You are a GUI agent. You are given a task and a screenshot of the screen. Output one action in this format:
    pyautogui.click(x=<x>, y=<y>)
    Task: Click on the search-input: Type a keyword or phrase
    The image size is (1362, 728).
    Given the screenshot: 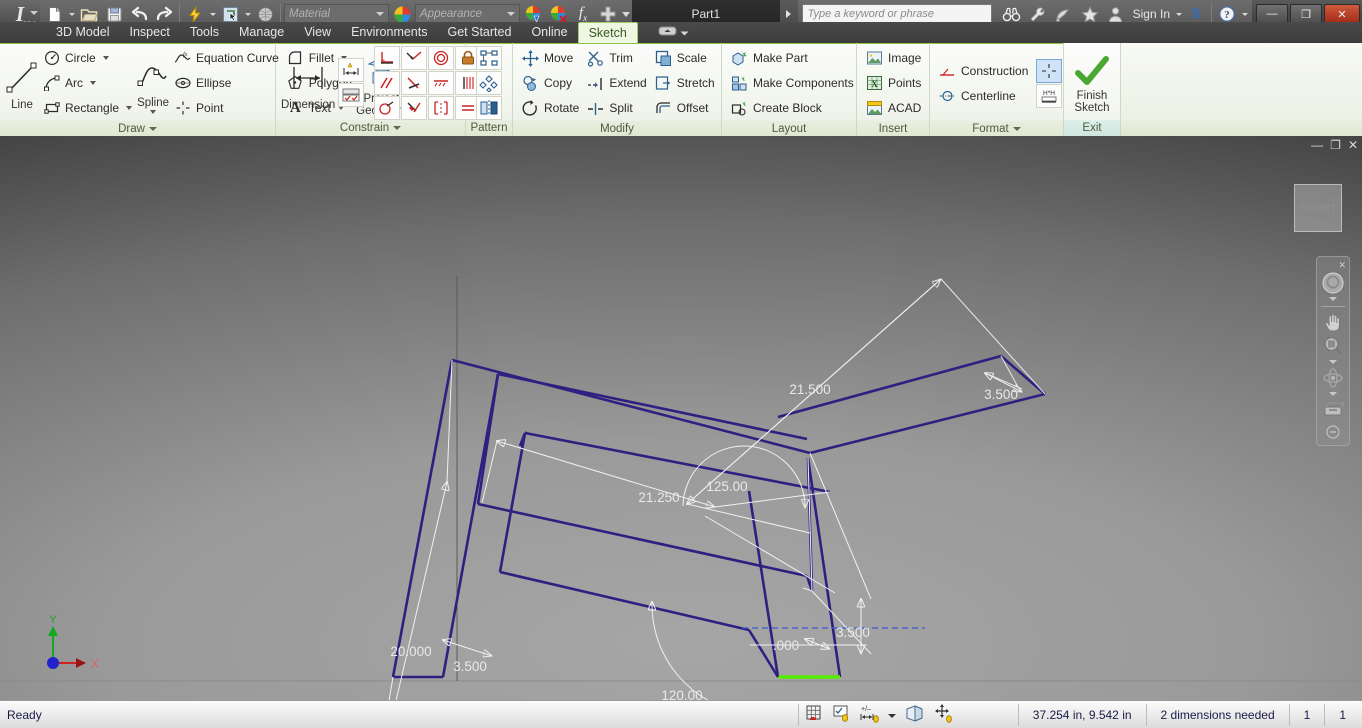 What is the action you would take?
    pyautogui.click(x=896, y=14)
    